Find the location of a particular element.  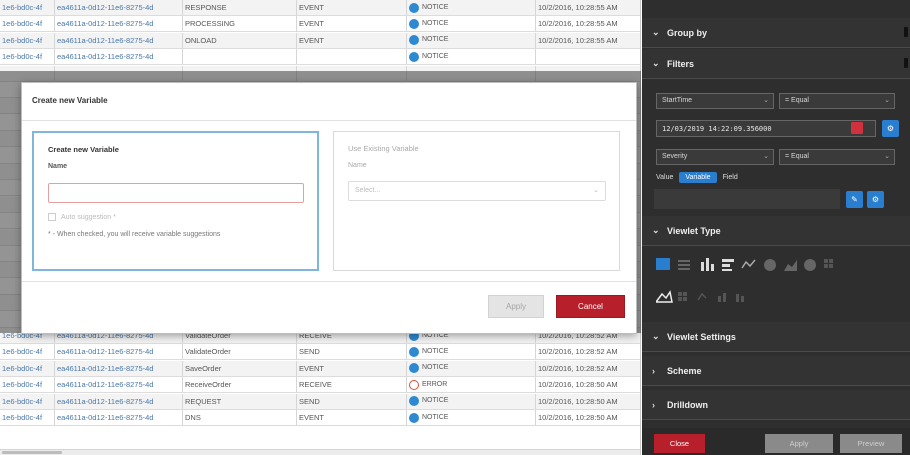

pie-chart-icon is located at coordinates (770, 265).